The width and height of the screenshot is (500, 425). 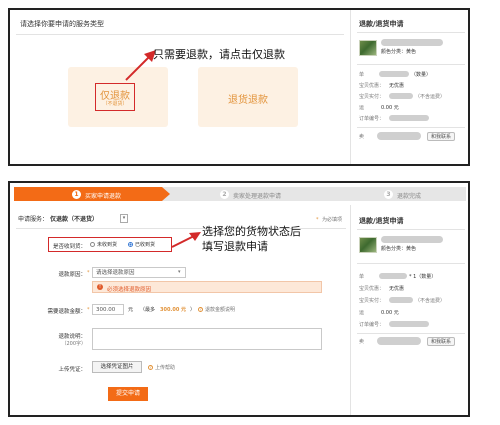 I want to click on refund-only-label: 仅退款, so click(x=115, y=96).